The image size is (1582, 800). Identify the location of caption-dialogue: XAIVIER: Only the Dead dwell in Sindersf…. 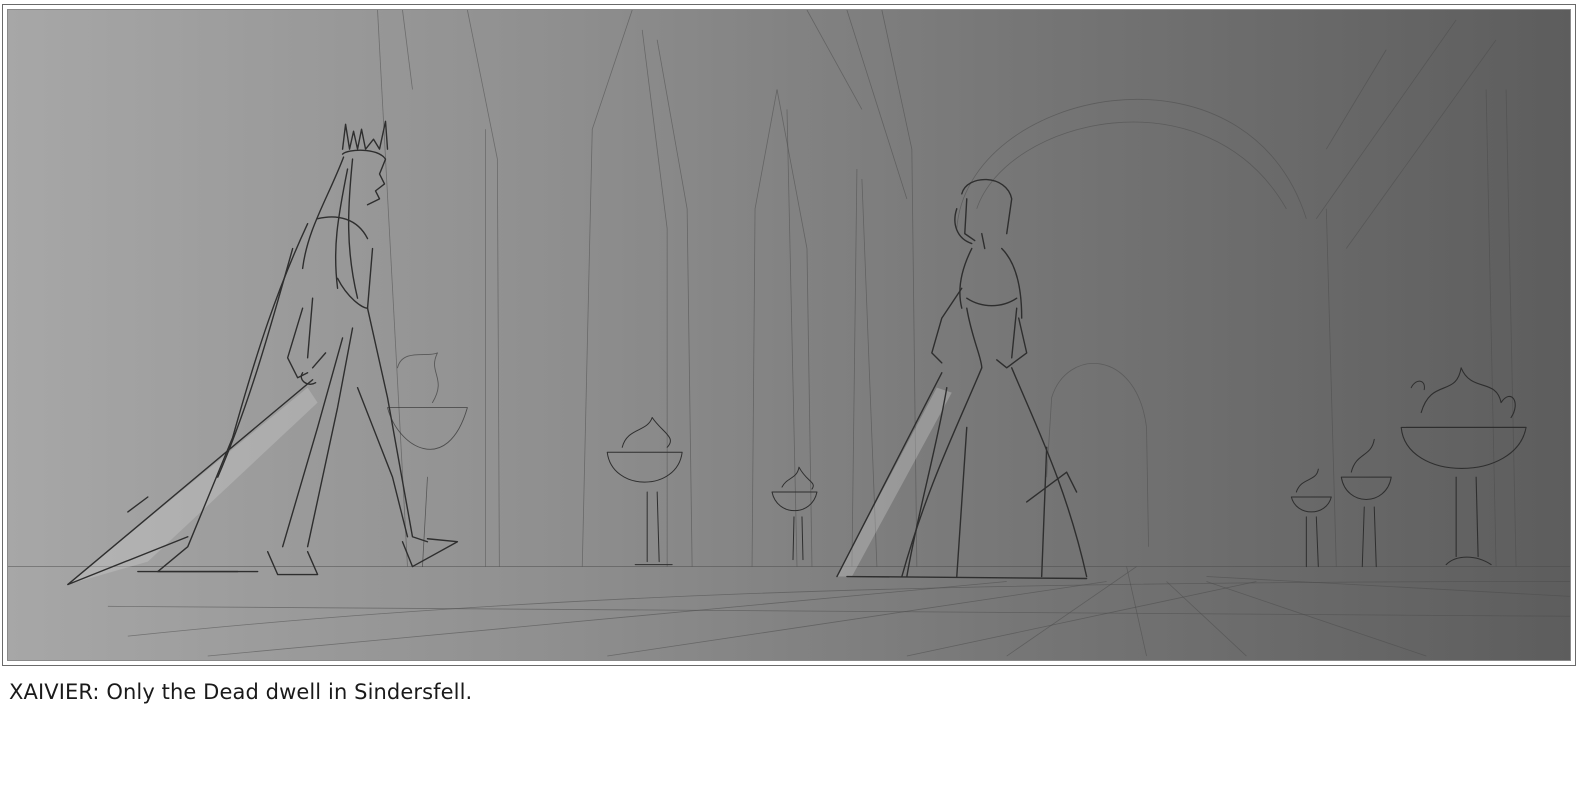
(241, 692).